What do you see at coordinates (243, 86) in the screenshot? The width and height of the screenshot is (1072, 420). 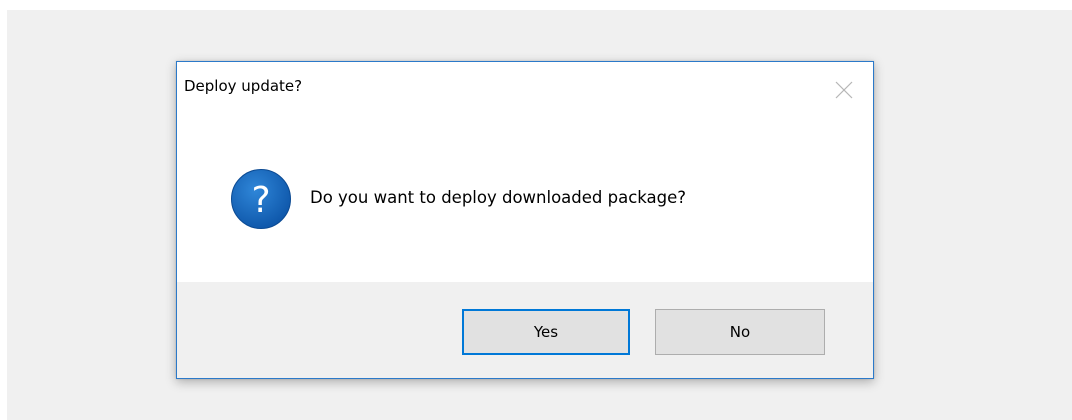 I see `dialog-title: Deploy update?` at bounding box center [243, 86].